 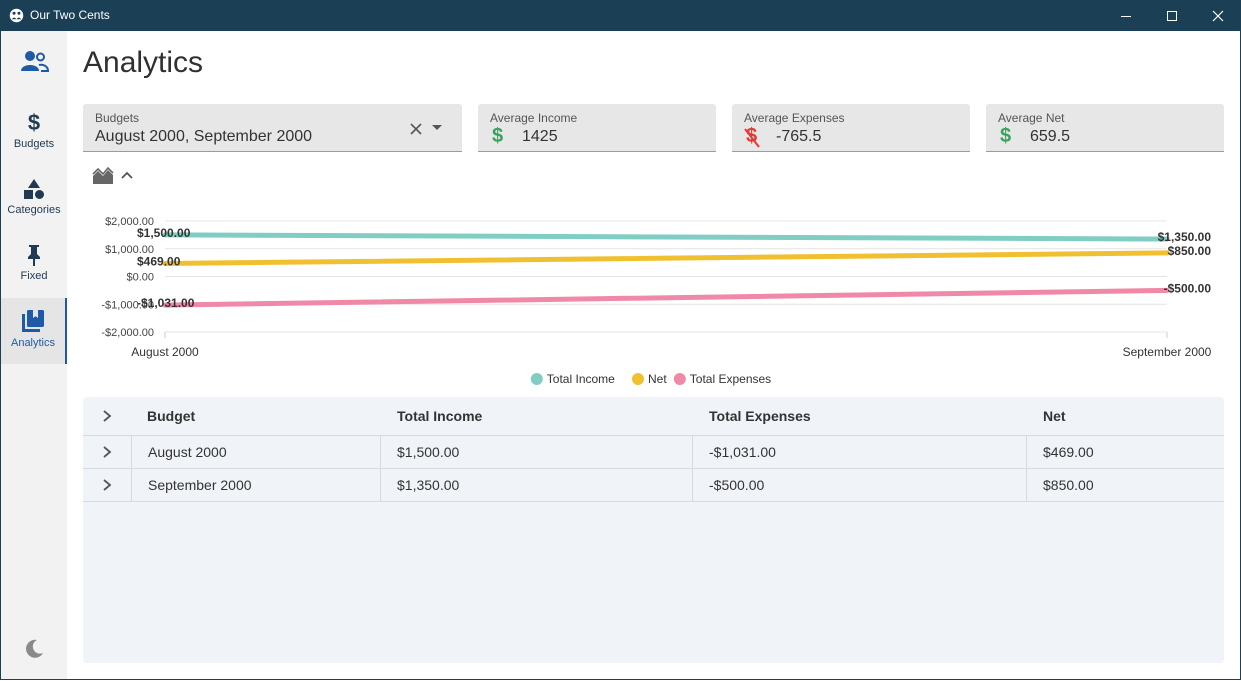 What do you see at coordinates (666, 258) in the screenshot?
I see `series-line-net` at bounding box center [666, 258].